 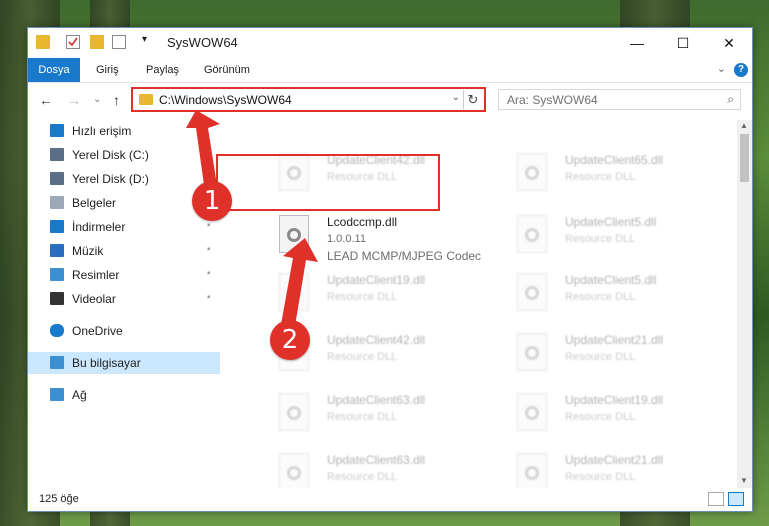 What do you see at coordinates (212, 201) in the screenshot?
I see `callout-step-1: 1` at bounding box center [212, 201].